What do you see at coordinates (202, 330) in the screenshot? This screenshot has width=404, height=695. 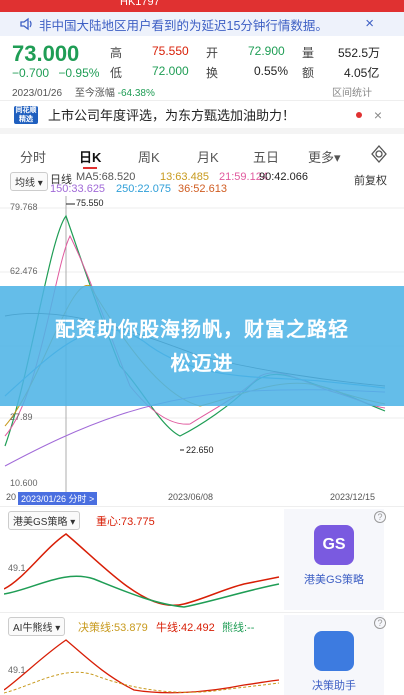 I see `overlay-line-1: 配资助你股海扬帆，财富之路轻` at bounding box center [202, 330].